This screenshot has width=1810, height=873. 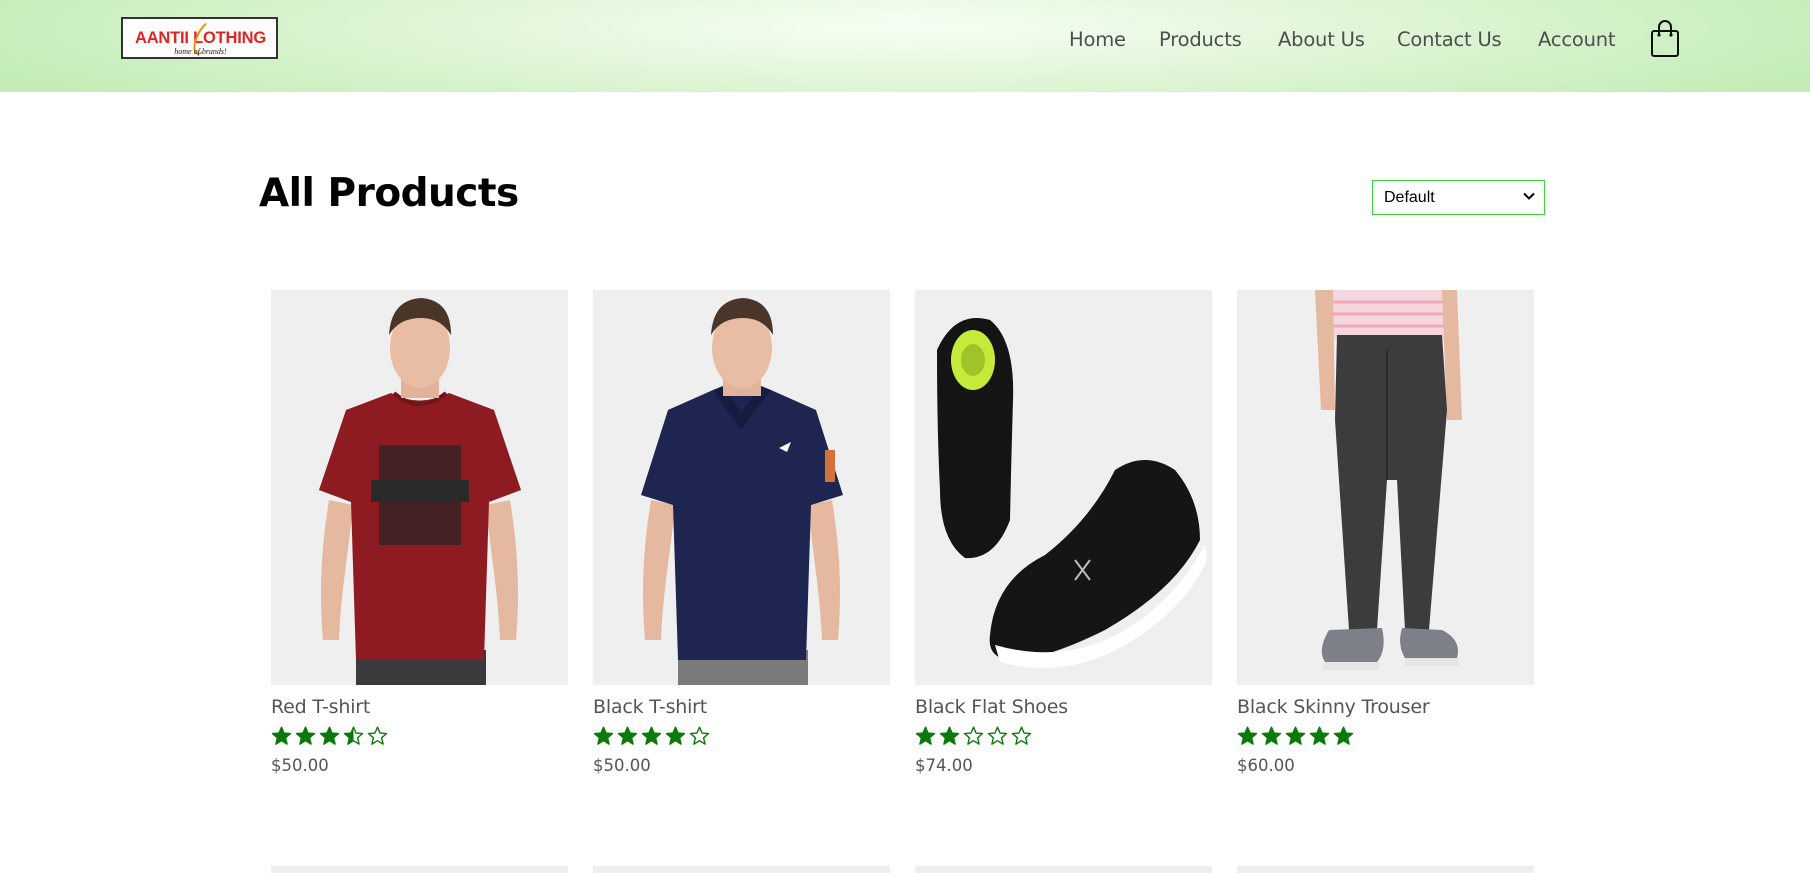 I want to click on nav-products: Products, so click(x=1200, y=39).